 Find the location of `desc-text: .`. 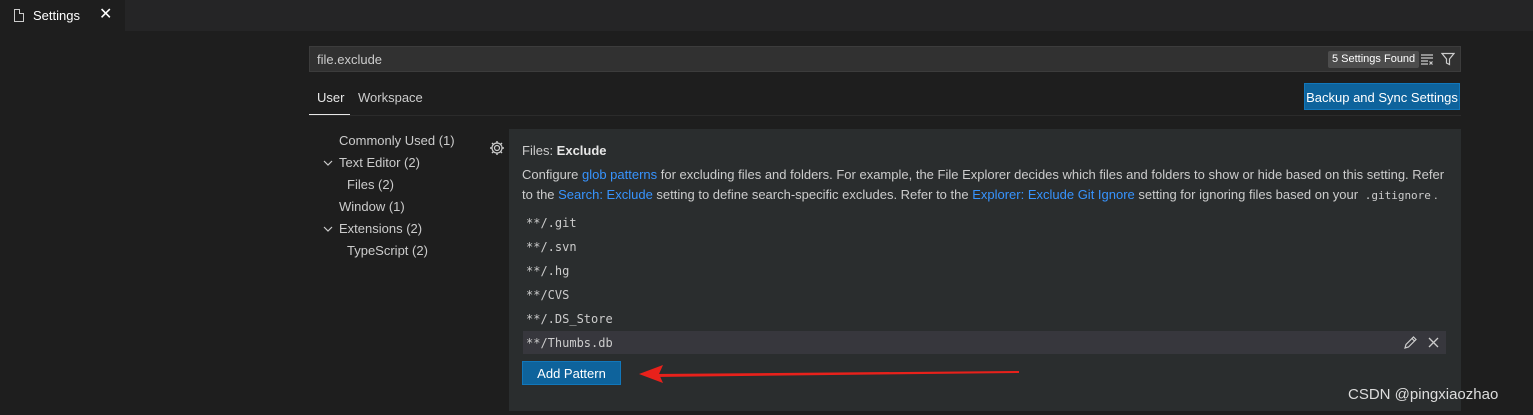

desc-text: . is located at coordinates (1435, 194).